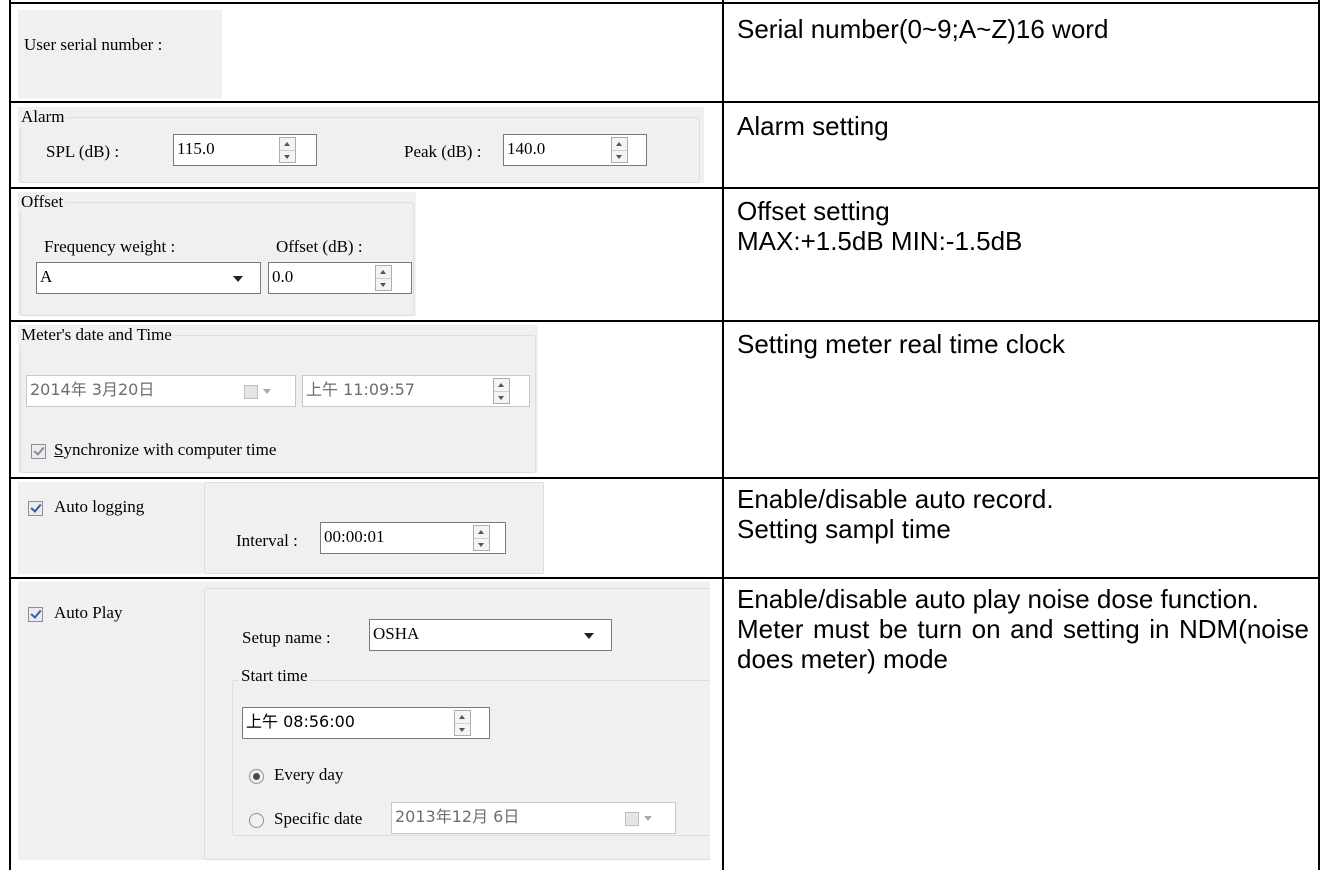  What do you see at coordinates (283, 276) in the screenshot?
I see `offset-value: 0.0` at bounding box center [283, 276].